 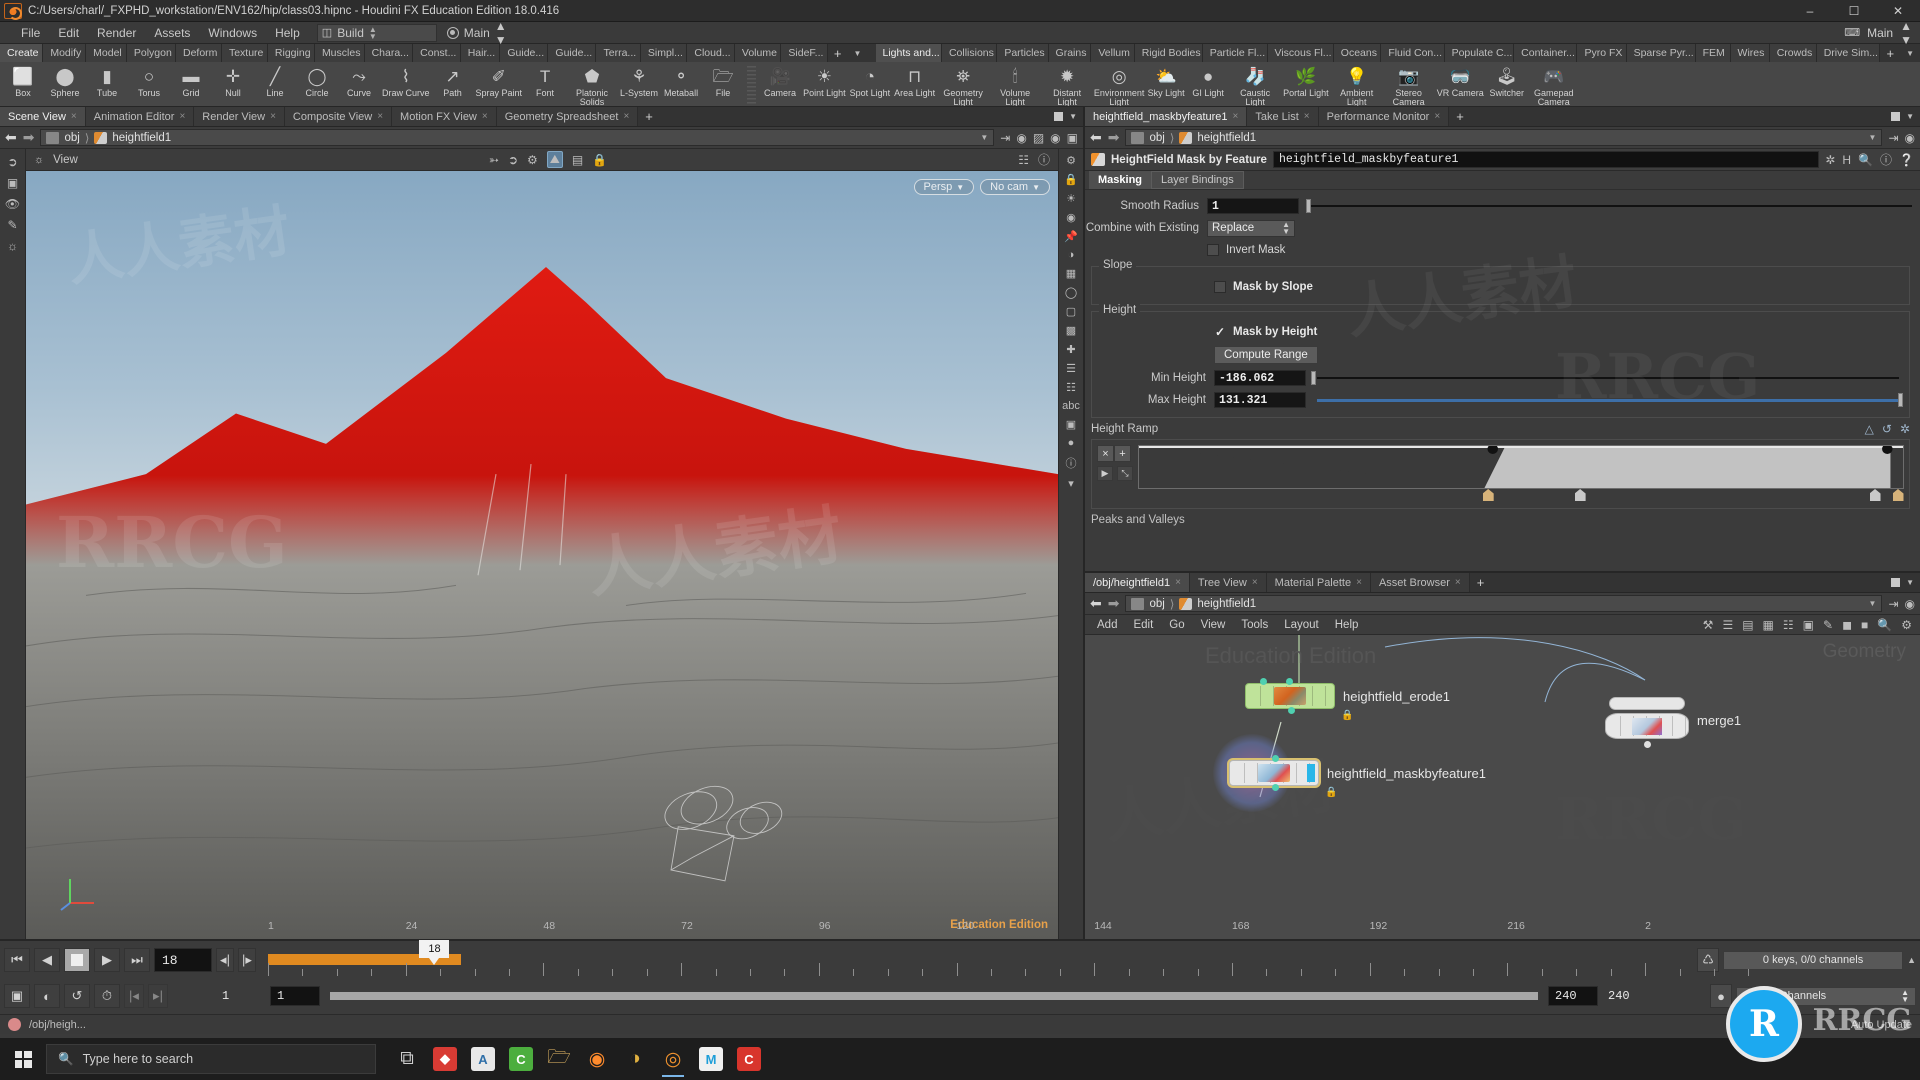 I want to click on playbar-options-icon: ◐, so click(x=47, y=996).